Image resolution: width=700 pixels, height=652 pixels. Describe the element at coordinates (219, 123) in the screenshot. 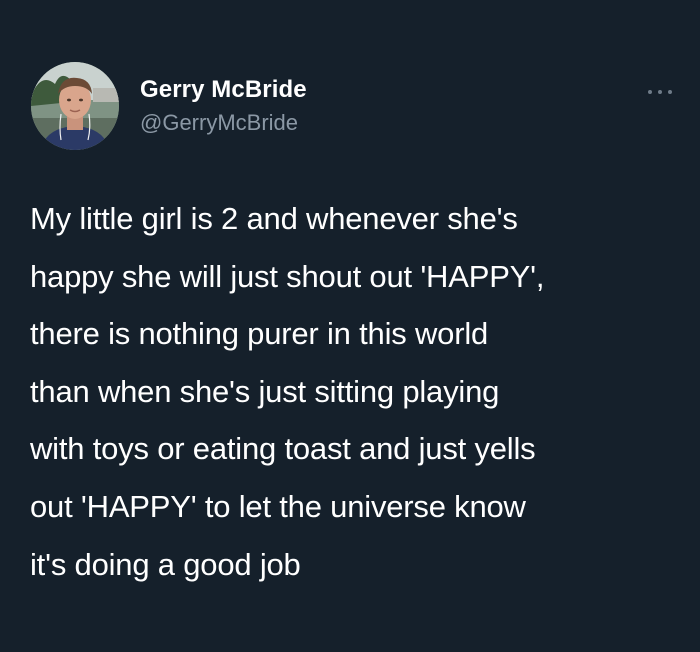

I see `author-handle: @GerryMcBride` at that location.